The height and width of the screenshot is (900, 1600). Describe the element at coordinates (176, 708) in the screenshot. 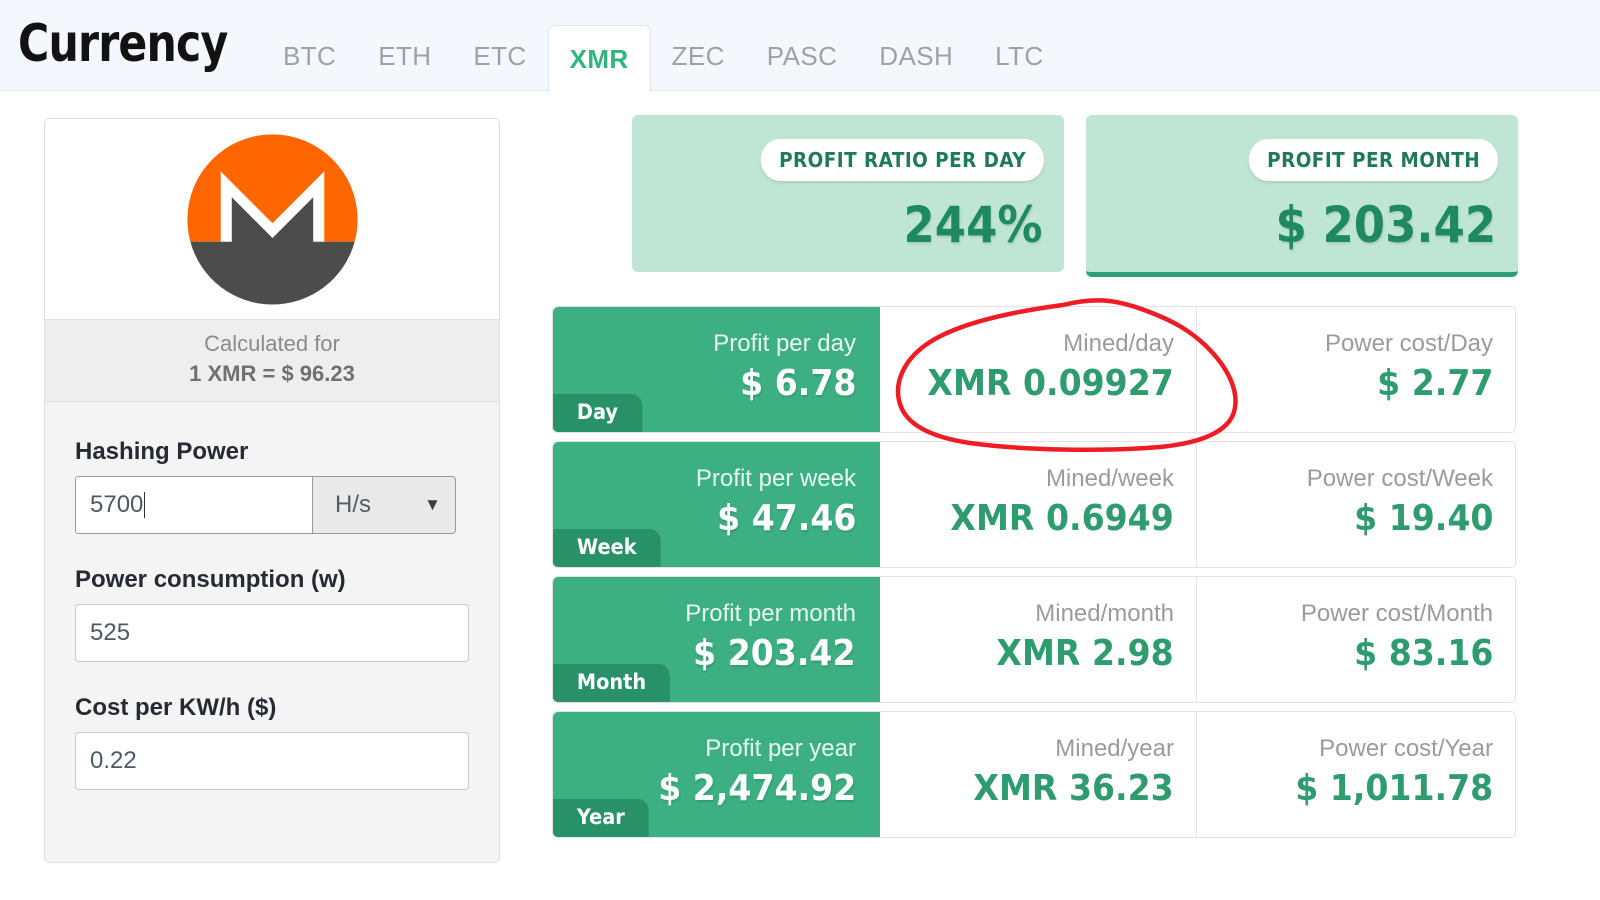

I see `cost-per-kwh-label: Cost per KW/h ($)` at that location.